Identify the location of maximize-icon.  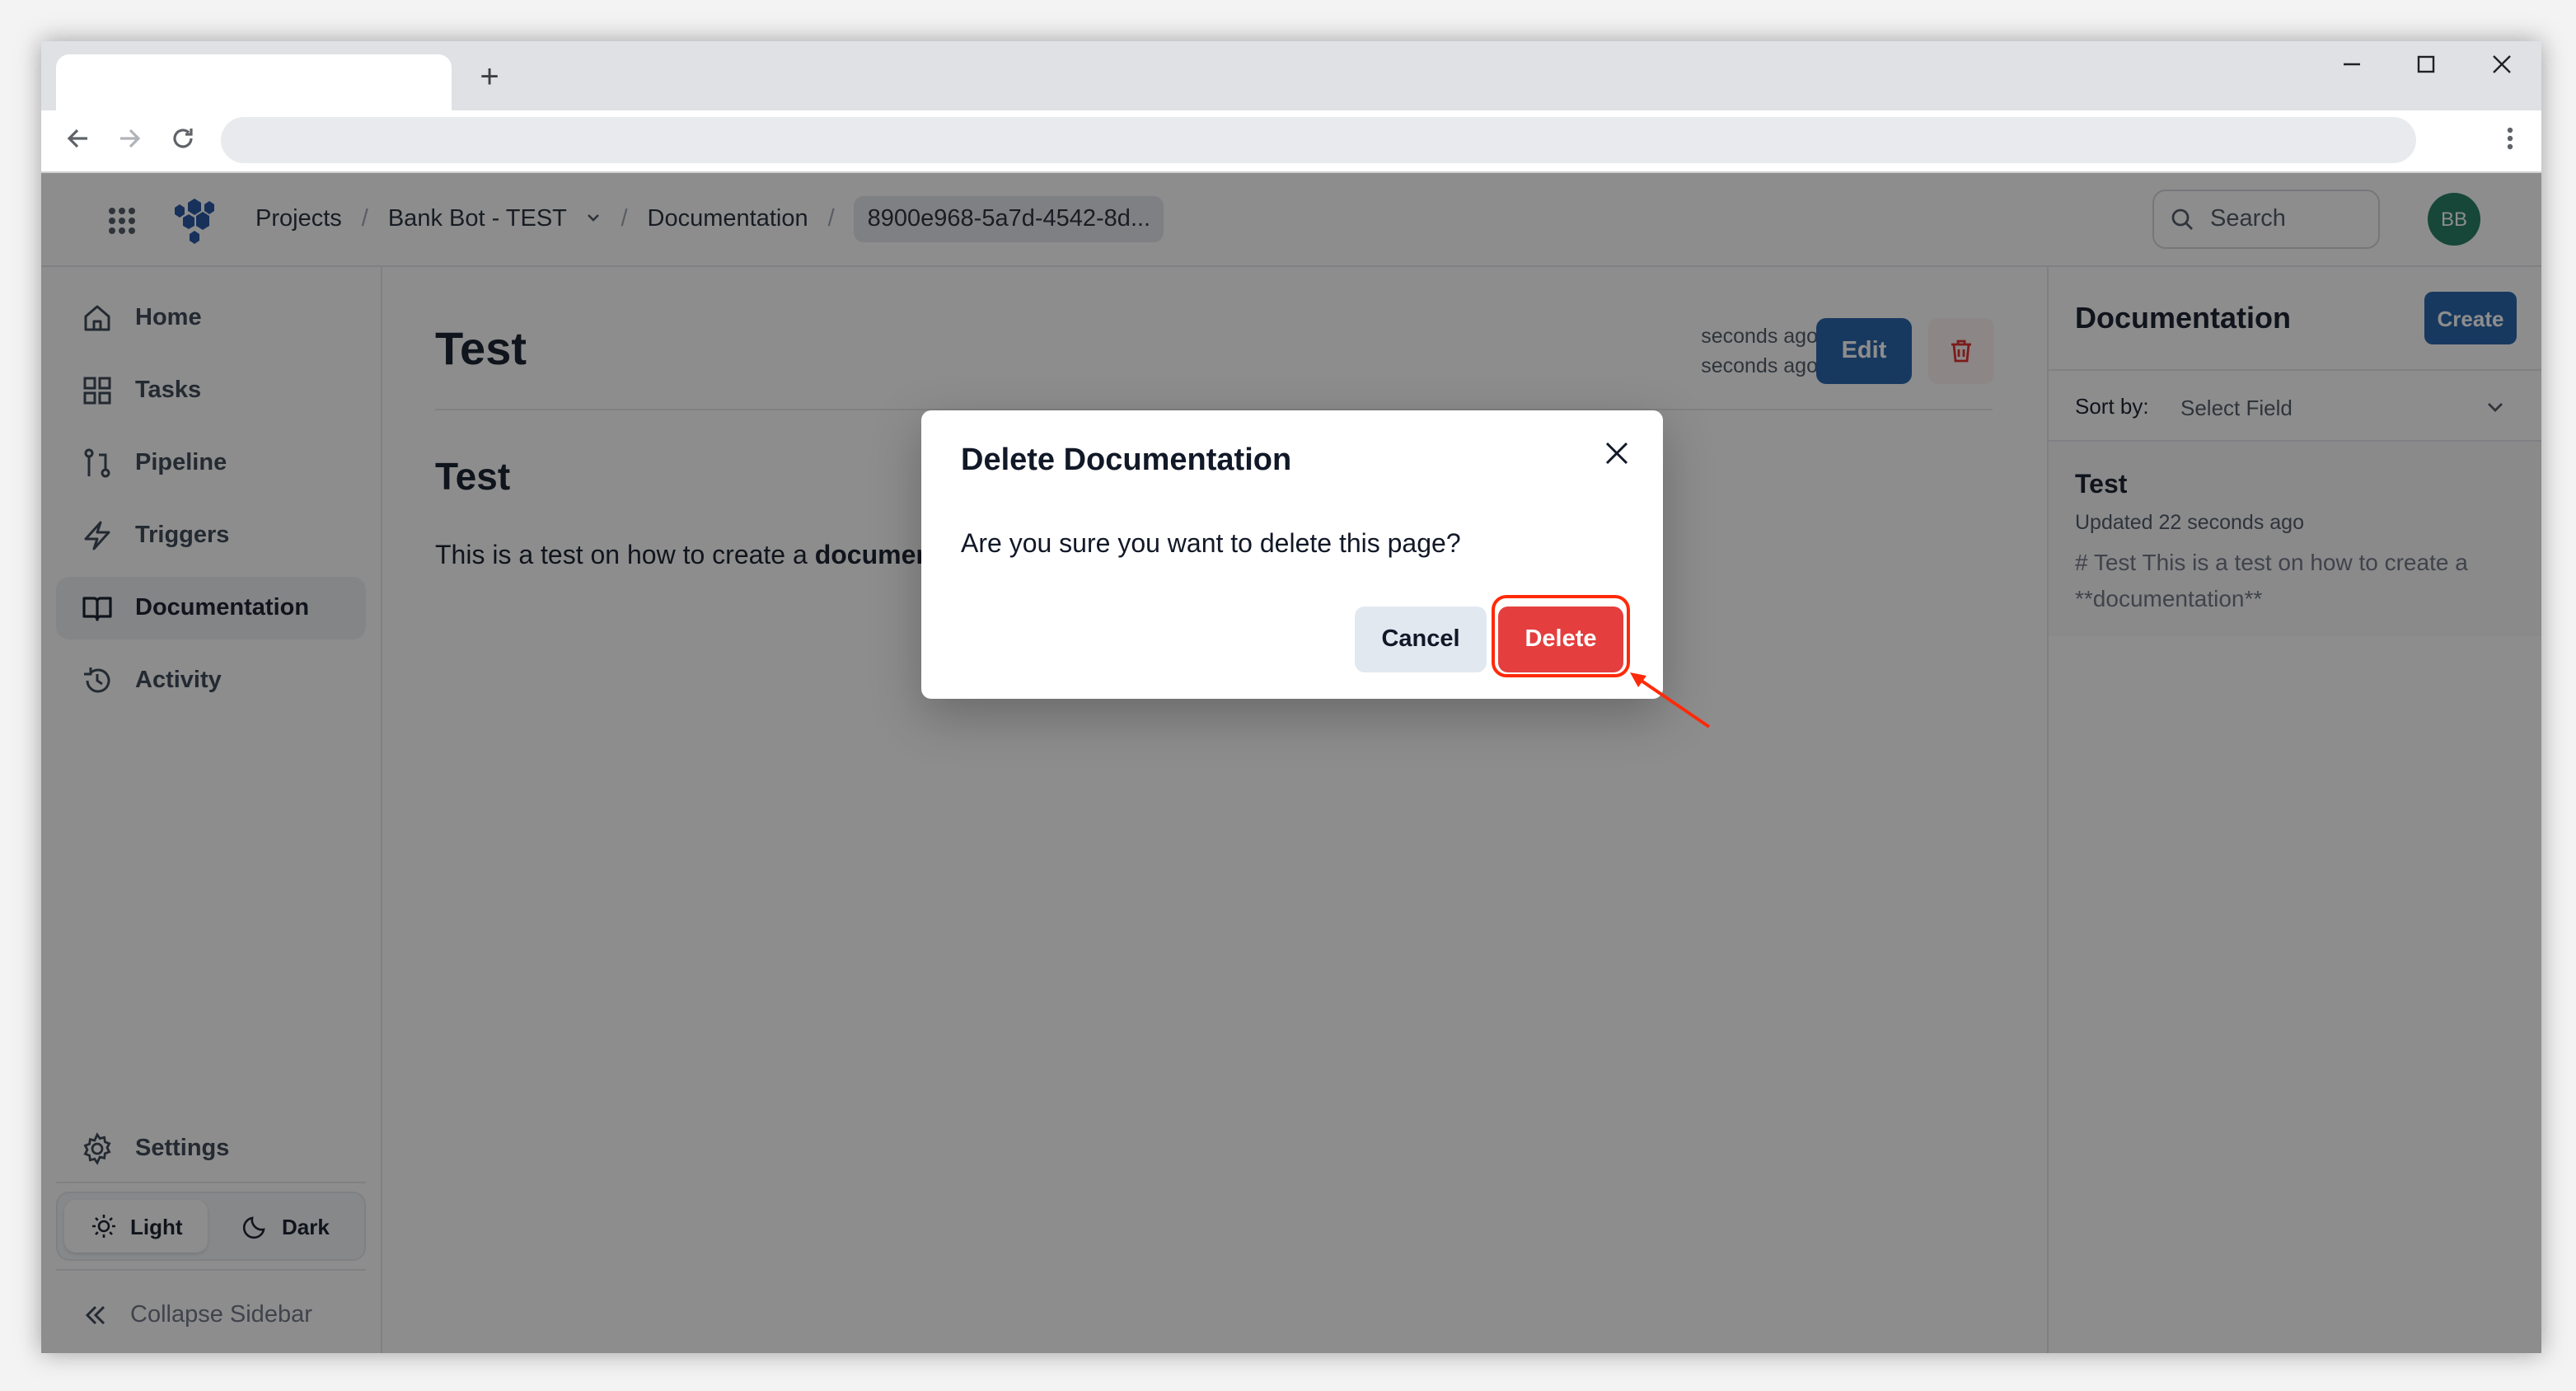
(2426, 64).